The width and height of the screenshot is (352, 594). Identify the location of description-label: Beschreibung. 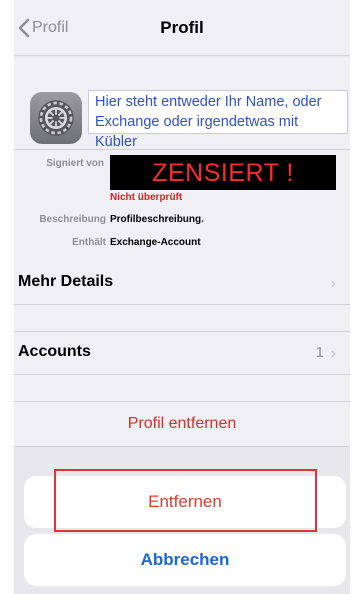
(72, 219).